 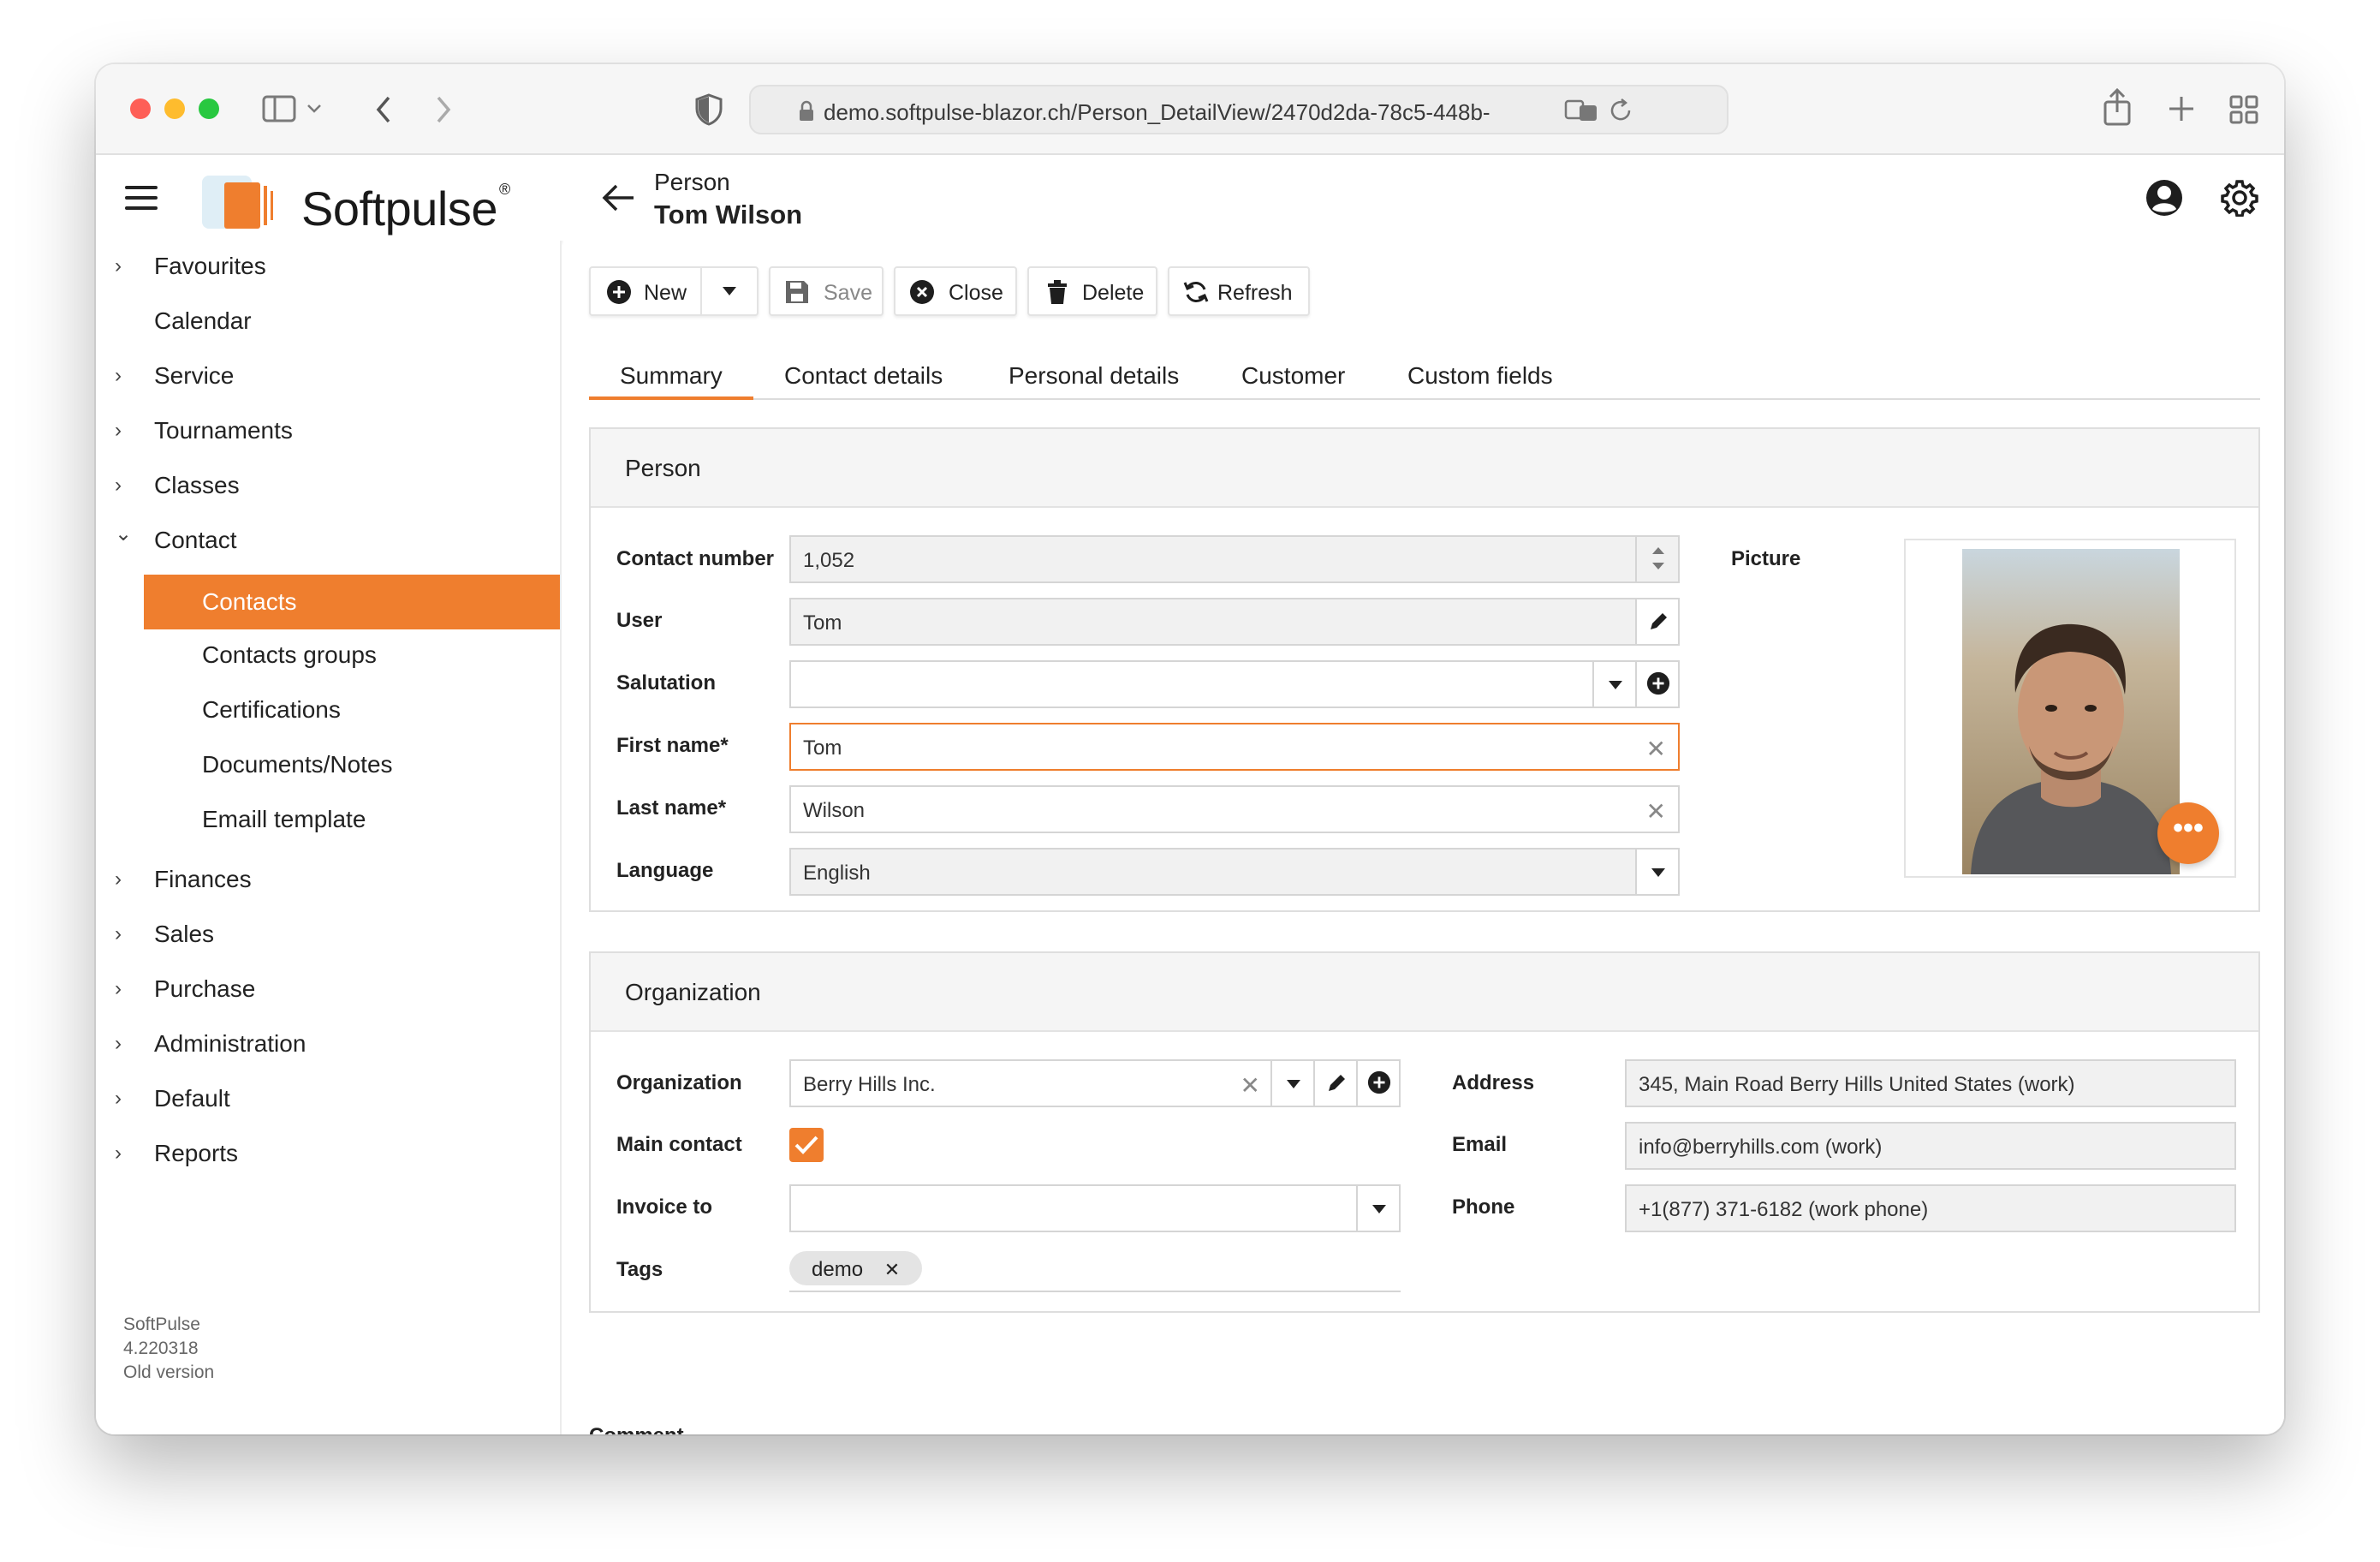 I want to click on sidebar-item-administration: › Administration, so click(x=329, y=1044).